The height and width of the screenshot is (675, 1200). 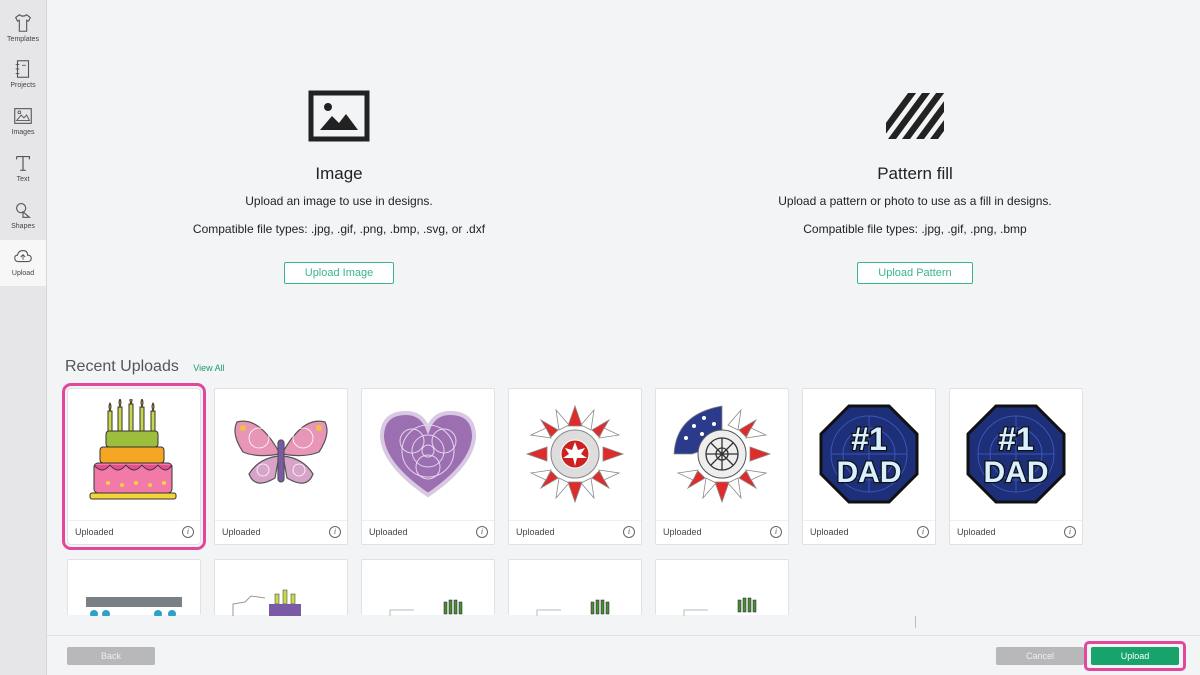 I want to click on birthday-cake-image, so click(x=133, y=449).